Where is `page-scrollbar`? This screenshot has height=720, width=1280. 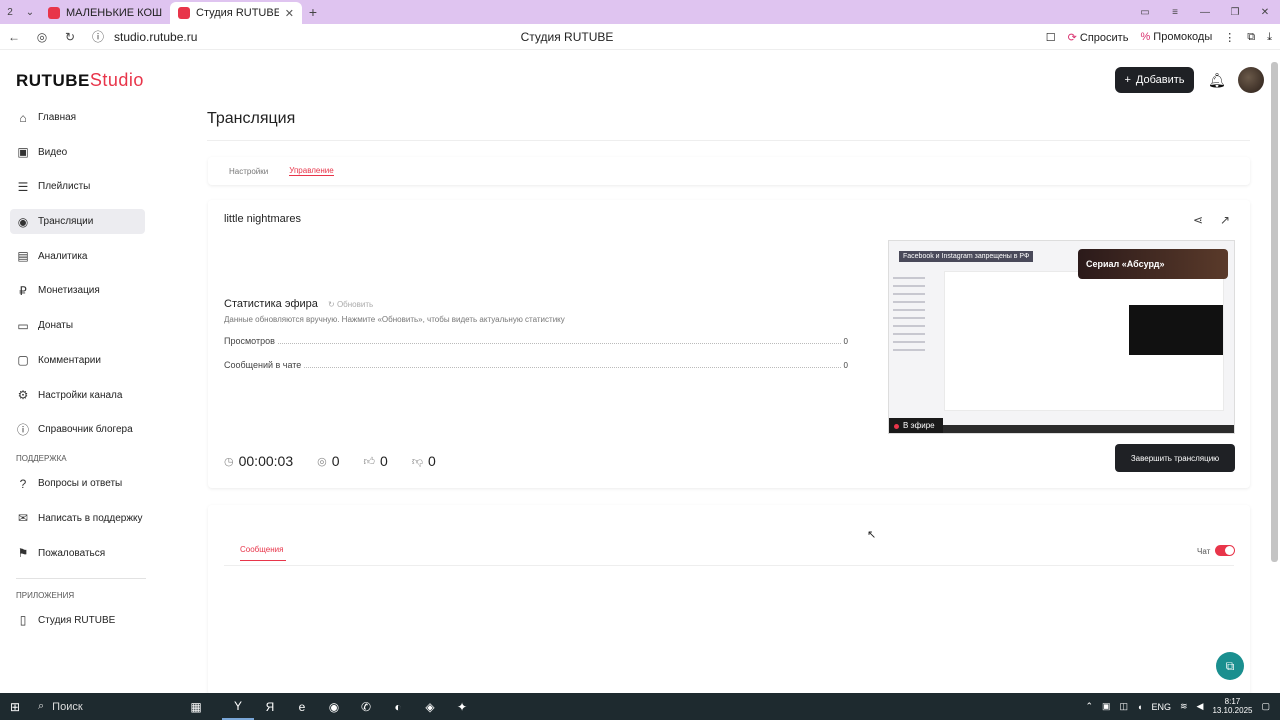 page-scrollbar is located at coordinates (1274, 312).